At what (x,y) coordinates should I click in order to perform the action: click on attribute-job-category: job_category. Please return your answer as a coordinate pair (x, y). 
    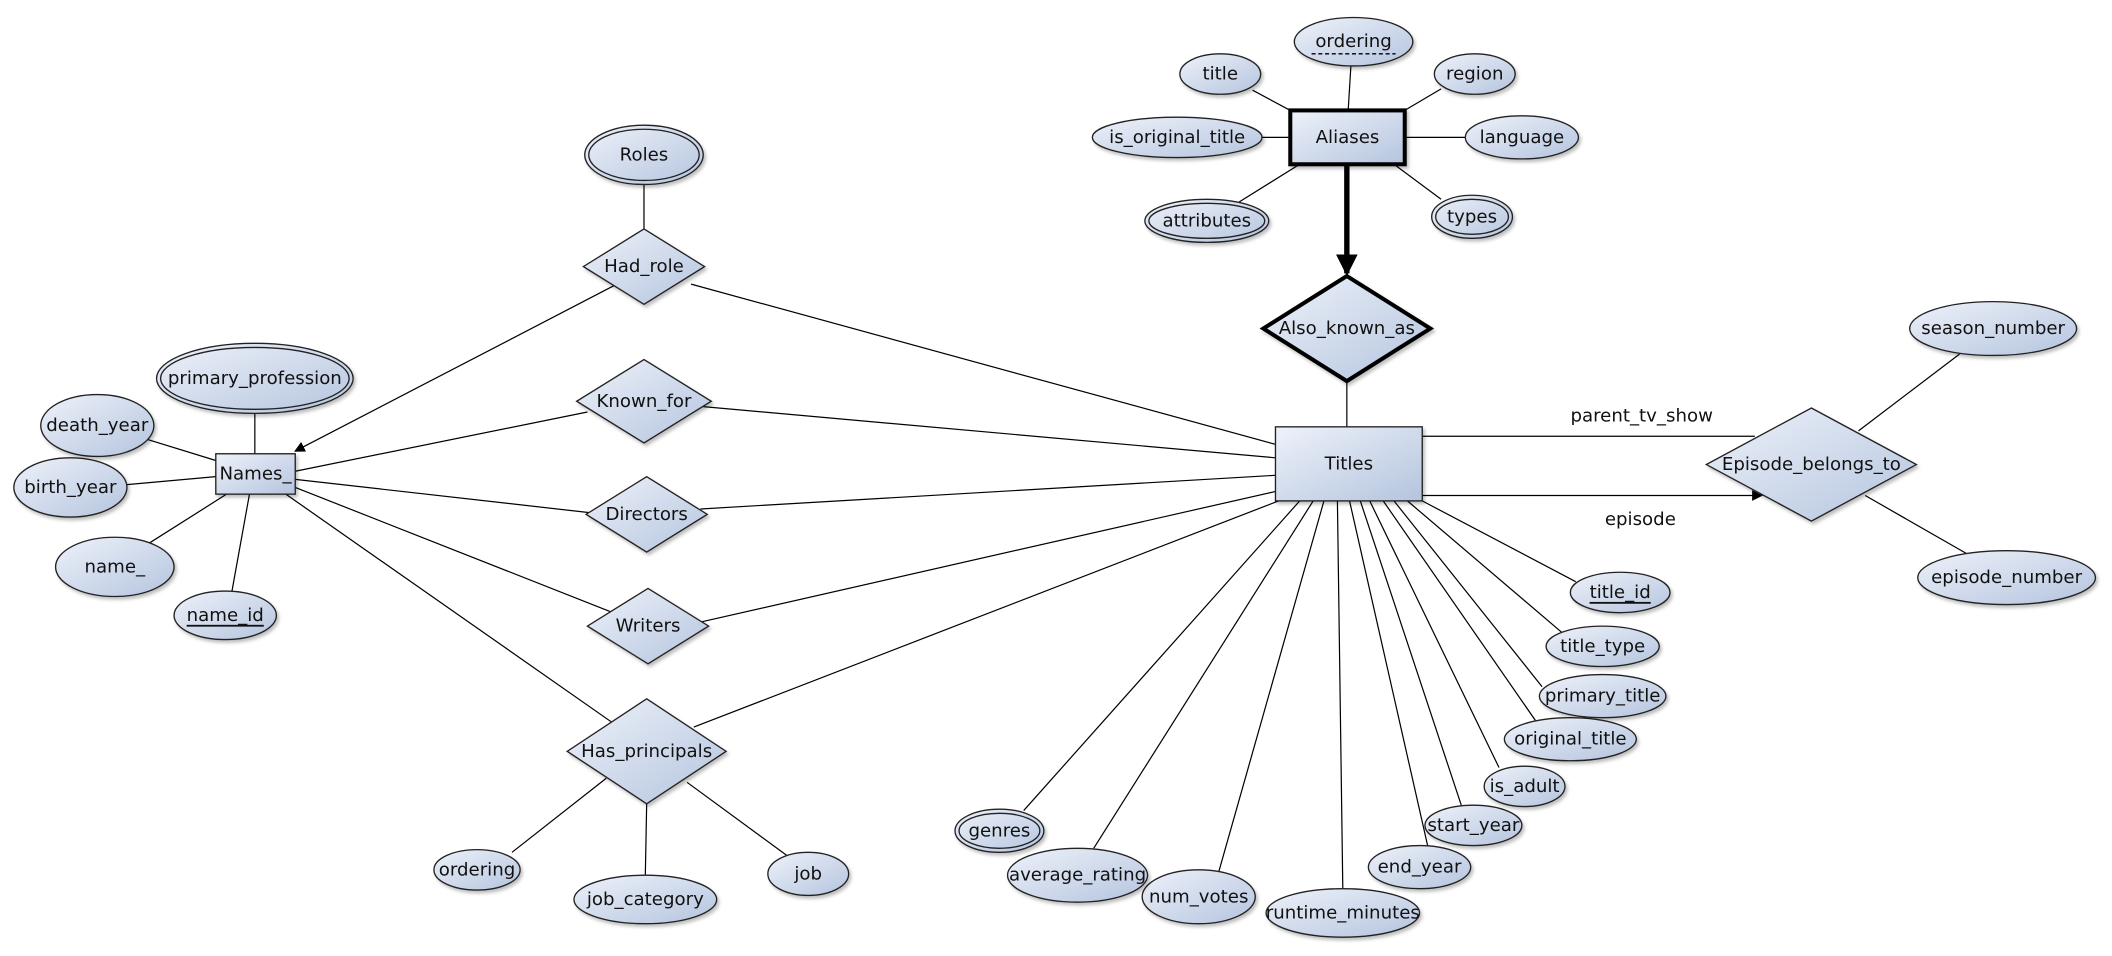
    Looking at the image, I should click on (645, 899).